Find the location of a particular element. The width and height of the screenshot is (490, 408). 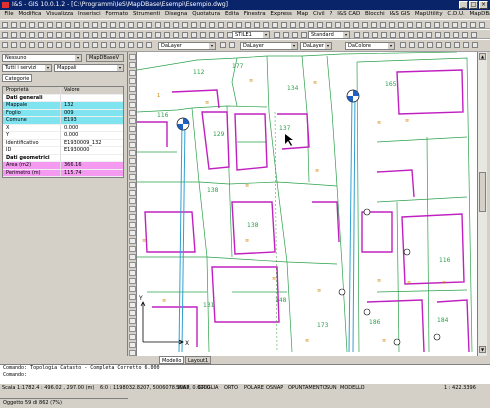

color-combo: DaColore ▾ is located at coordinates (370, 46).